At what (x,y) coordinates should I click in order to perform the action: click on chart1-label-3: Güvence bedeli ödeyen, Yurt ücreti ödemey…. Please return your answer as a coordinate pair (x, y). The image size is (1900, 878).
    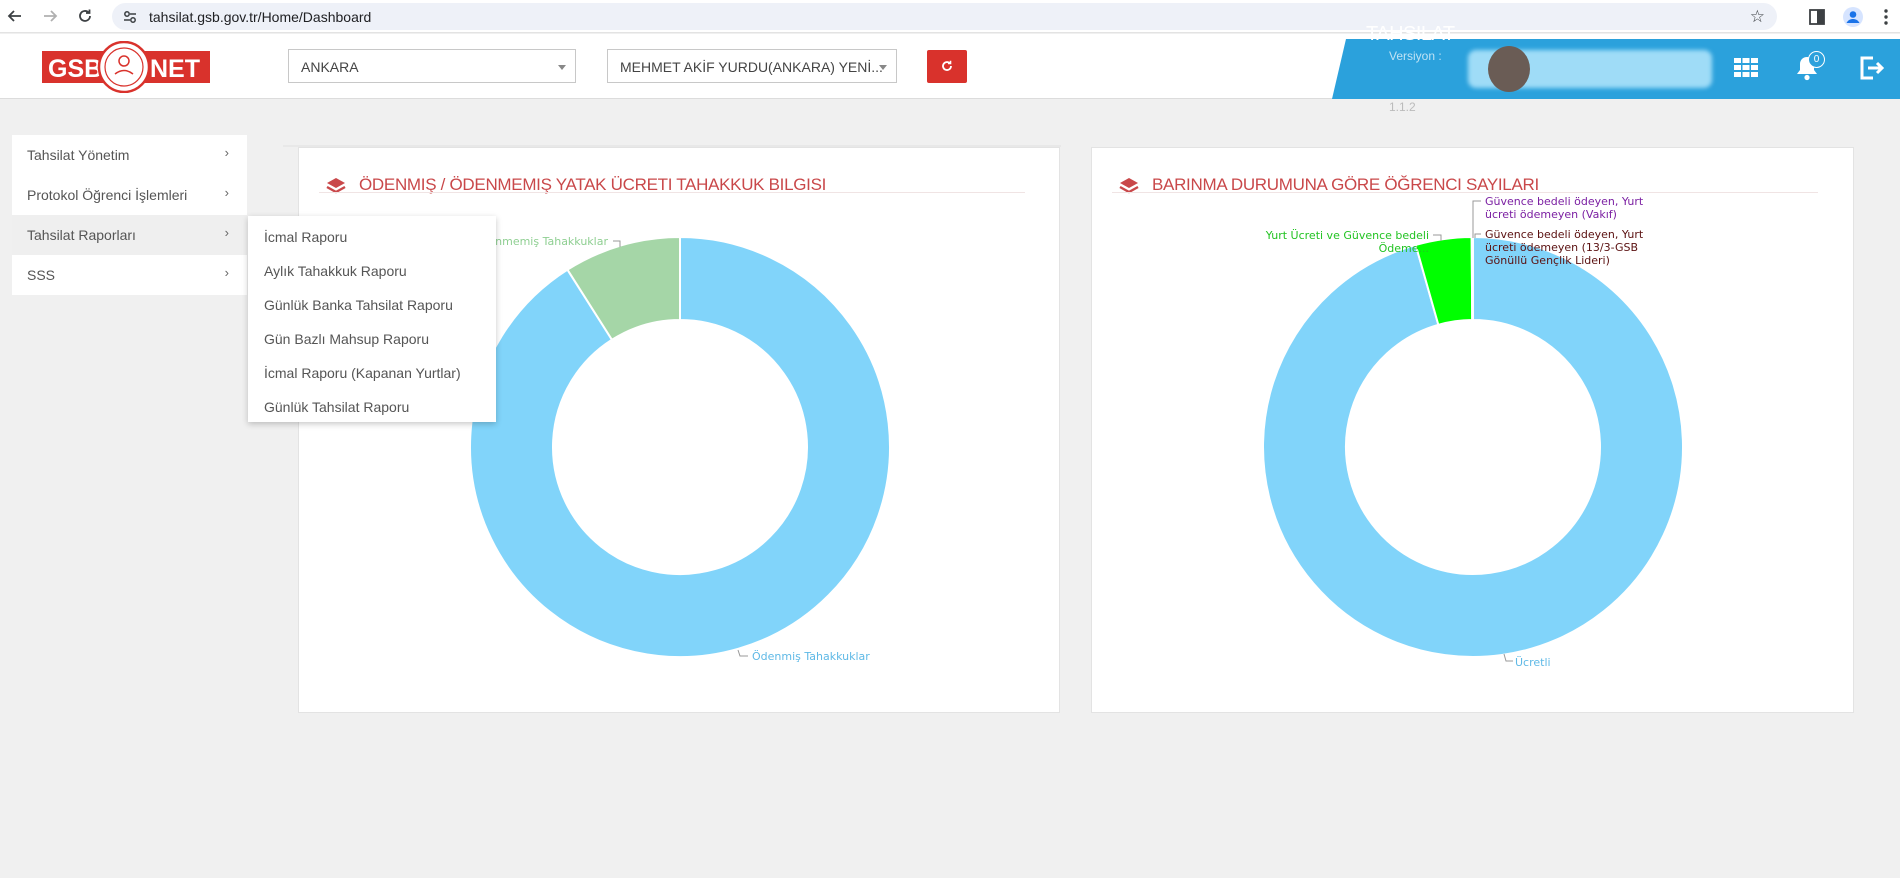
    Looking at the image, I should click on (1564, 247).